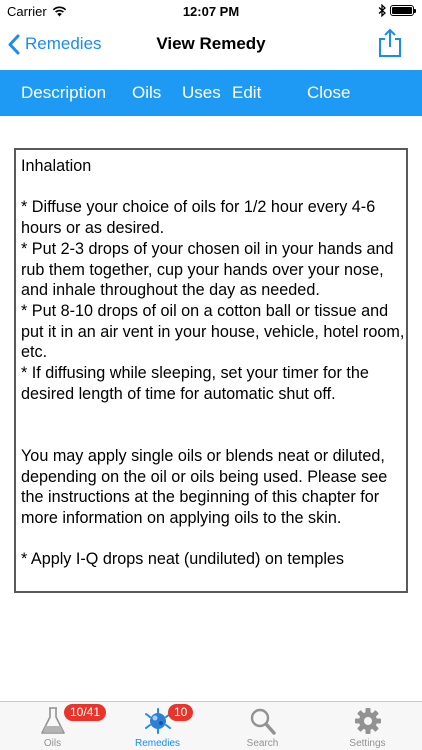 This screenshot has width=422, height=750. Describe the element at coordinates (263, 721) in the screenshot. I see `search-icon` at that location.